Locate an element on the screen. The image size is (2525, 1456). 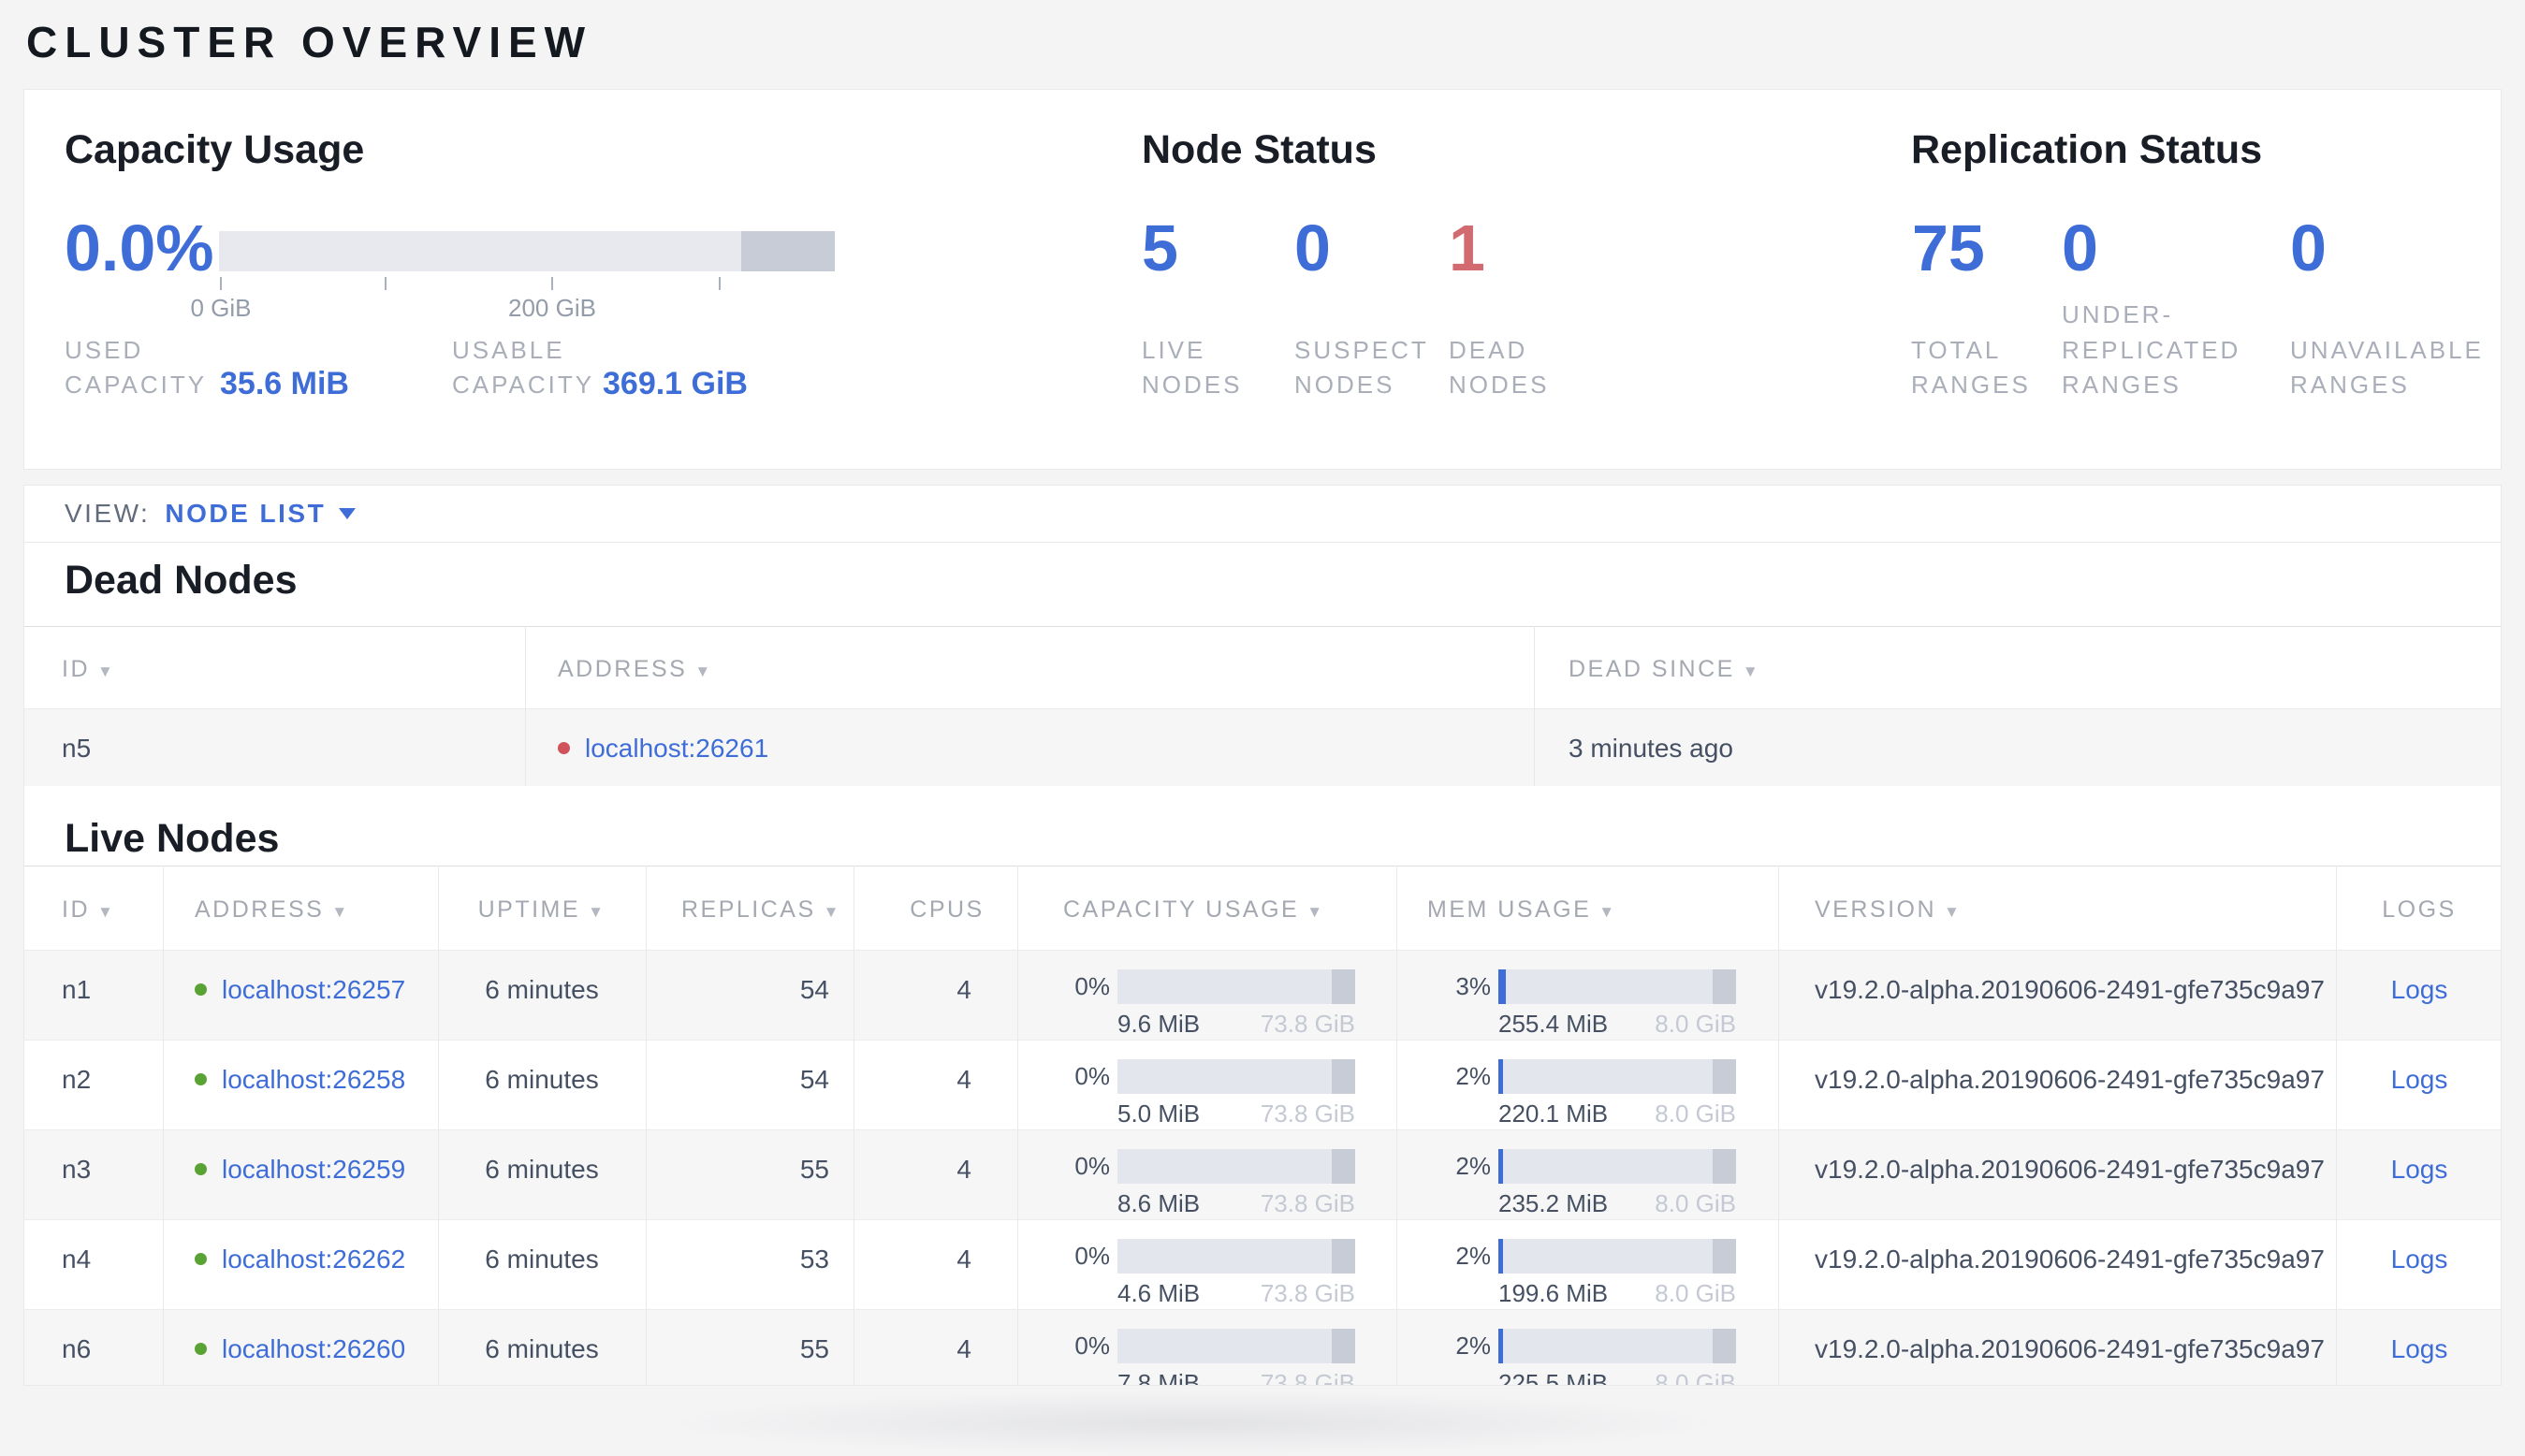
live-node-id: n1 is located at coordinates (77, 989).